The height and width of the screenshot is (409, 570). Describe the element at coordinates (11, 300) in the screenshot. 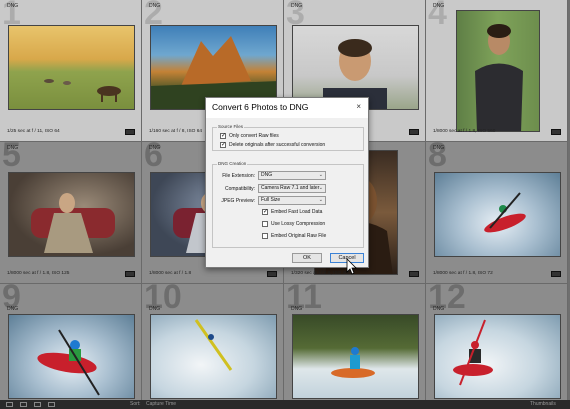

I see `cell-number: 9` at that location.